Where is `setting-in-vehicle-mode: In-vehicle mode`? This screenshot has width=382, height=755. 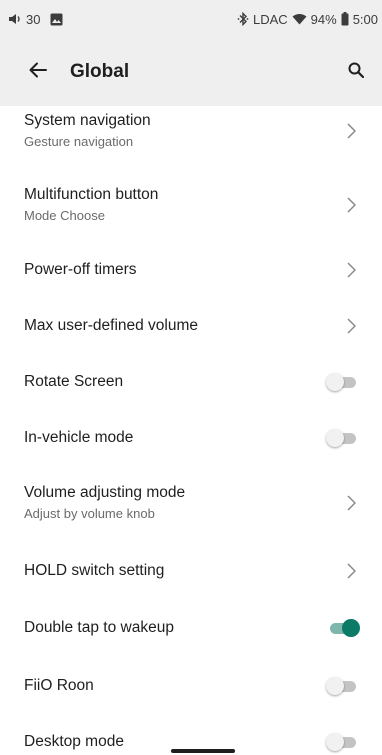 setting-in-vehicle-mode: In-vehicle mode is located at coordinates (191, 438).